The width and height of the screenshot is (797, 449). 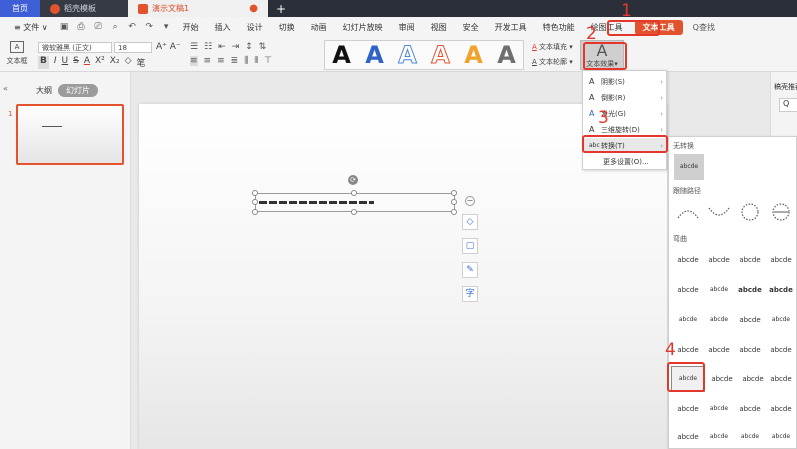 I want to click on menu-file: ≡ 文件 ∨, so click(x=31, y=27).